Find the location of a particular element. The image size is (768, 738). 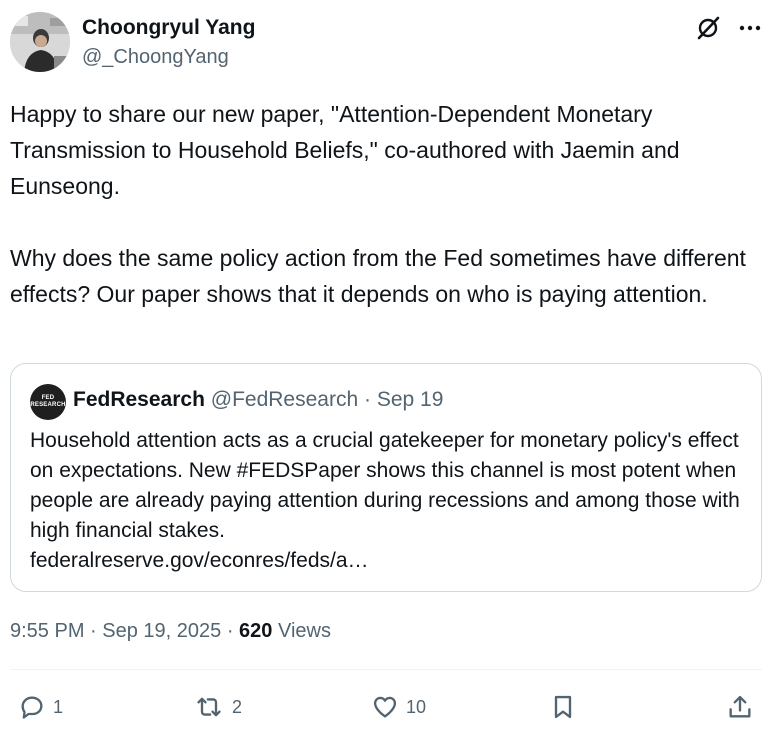

retweet-icon is located at coordinates (209, 707).